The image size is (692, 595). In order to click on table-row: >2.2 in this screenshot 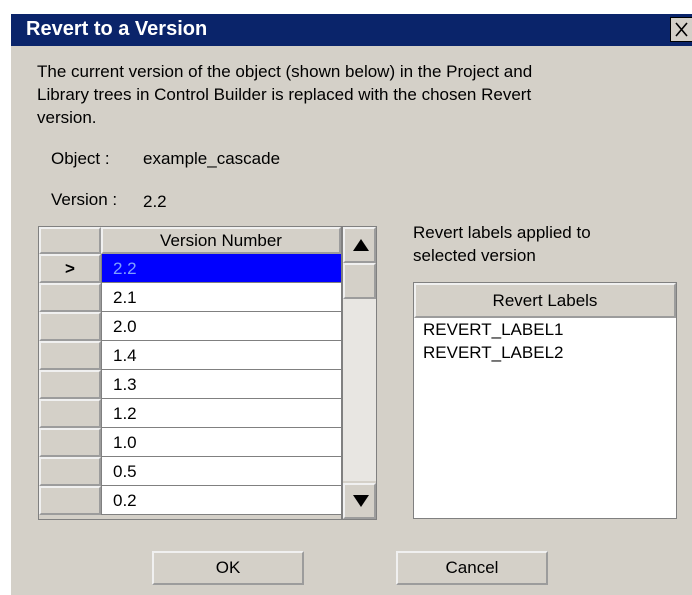, I will do `click(190, 268)`.